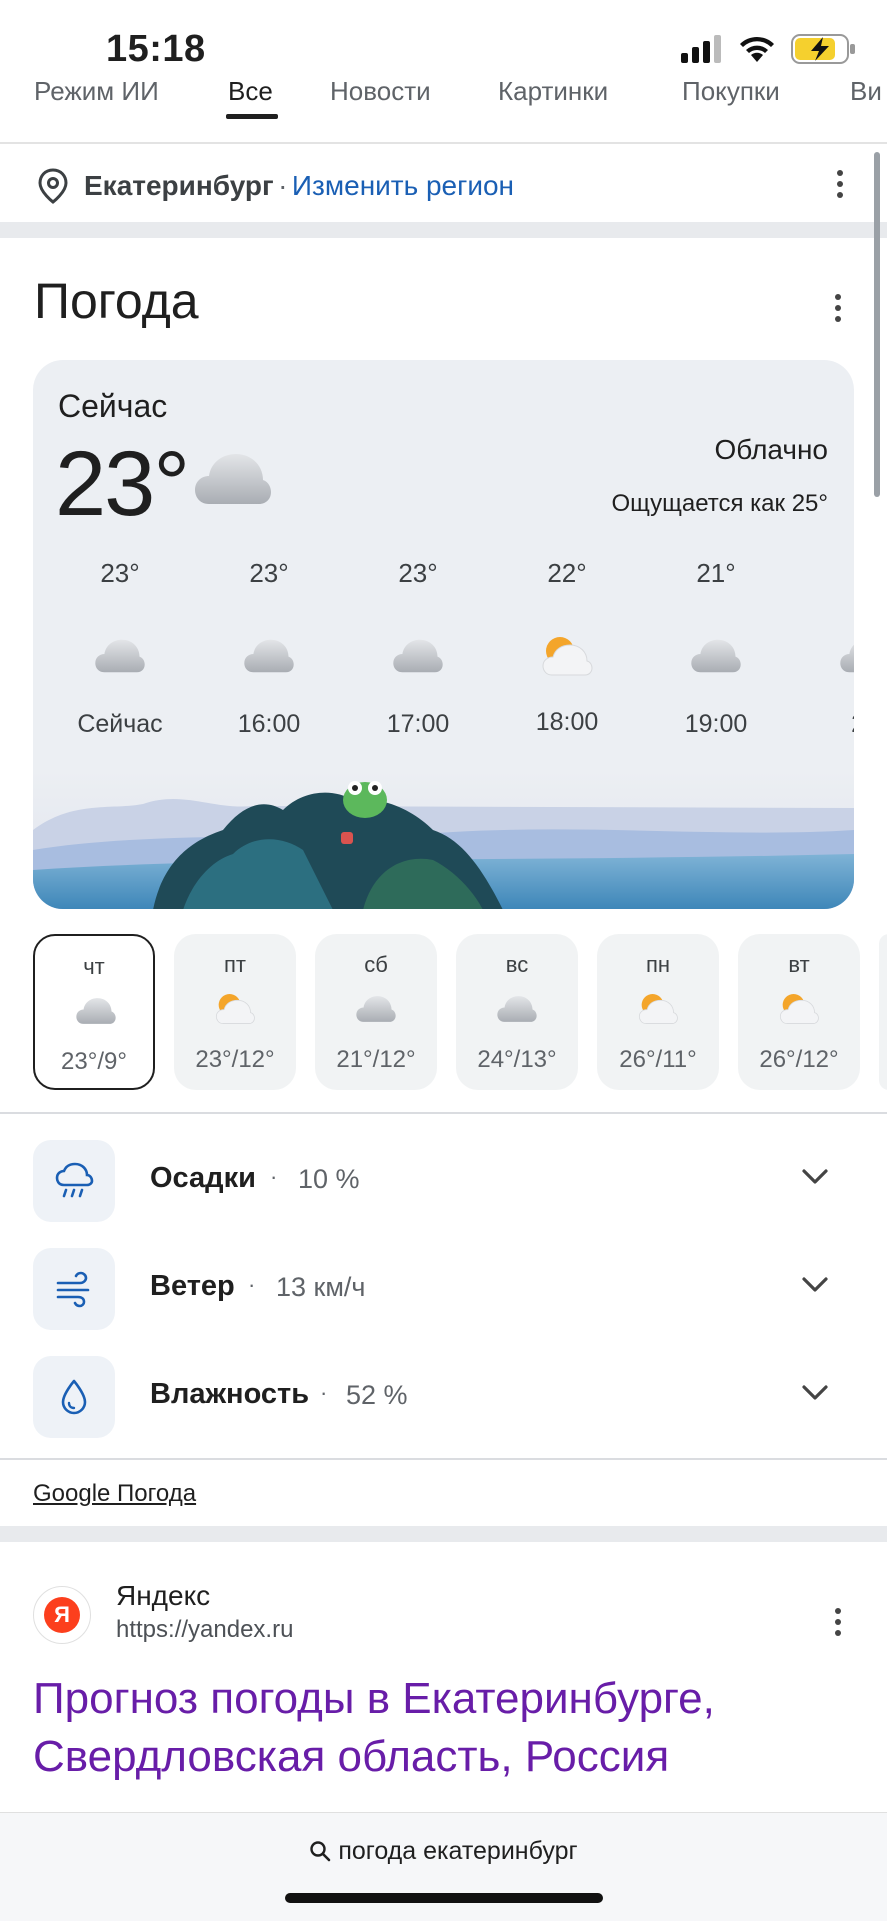 The image size is (887, 1921). What do you see at coordinates (877, 324) in the screenshot?
I see `scrollbar` at bounding box center [877, 324].